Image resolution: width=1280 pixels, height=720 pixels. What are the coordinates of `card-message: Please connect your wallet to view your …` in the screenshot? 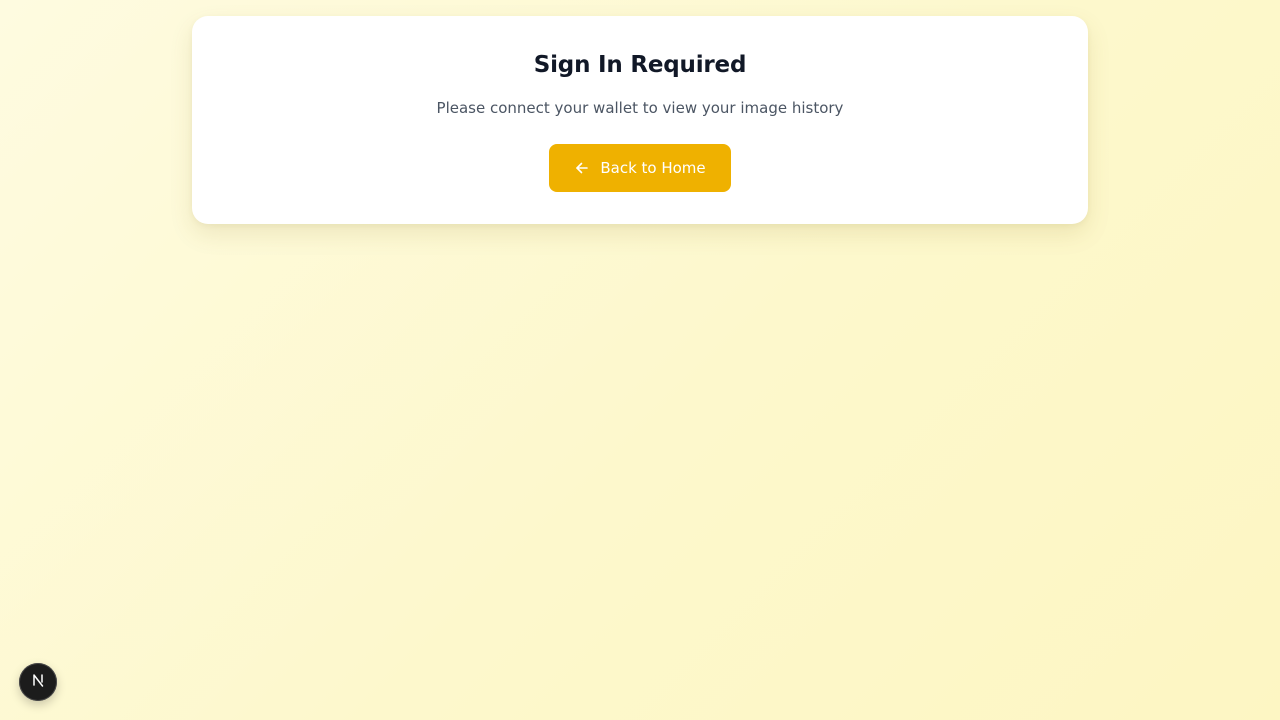 It's located at (640, 108).